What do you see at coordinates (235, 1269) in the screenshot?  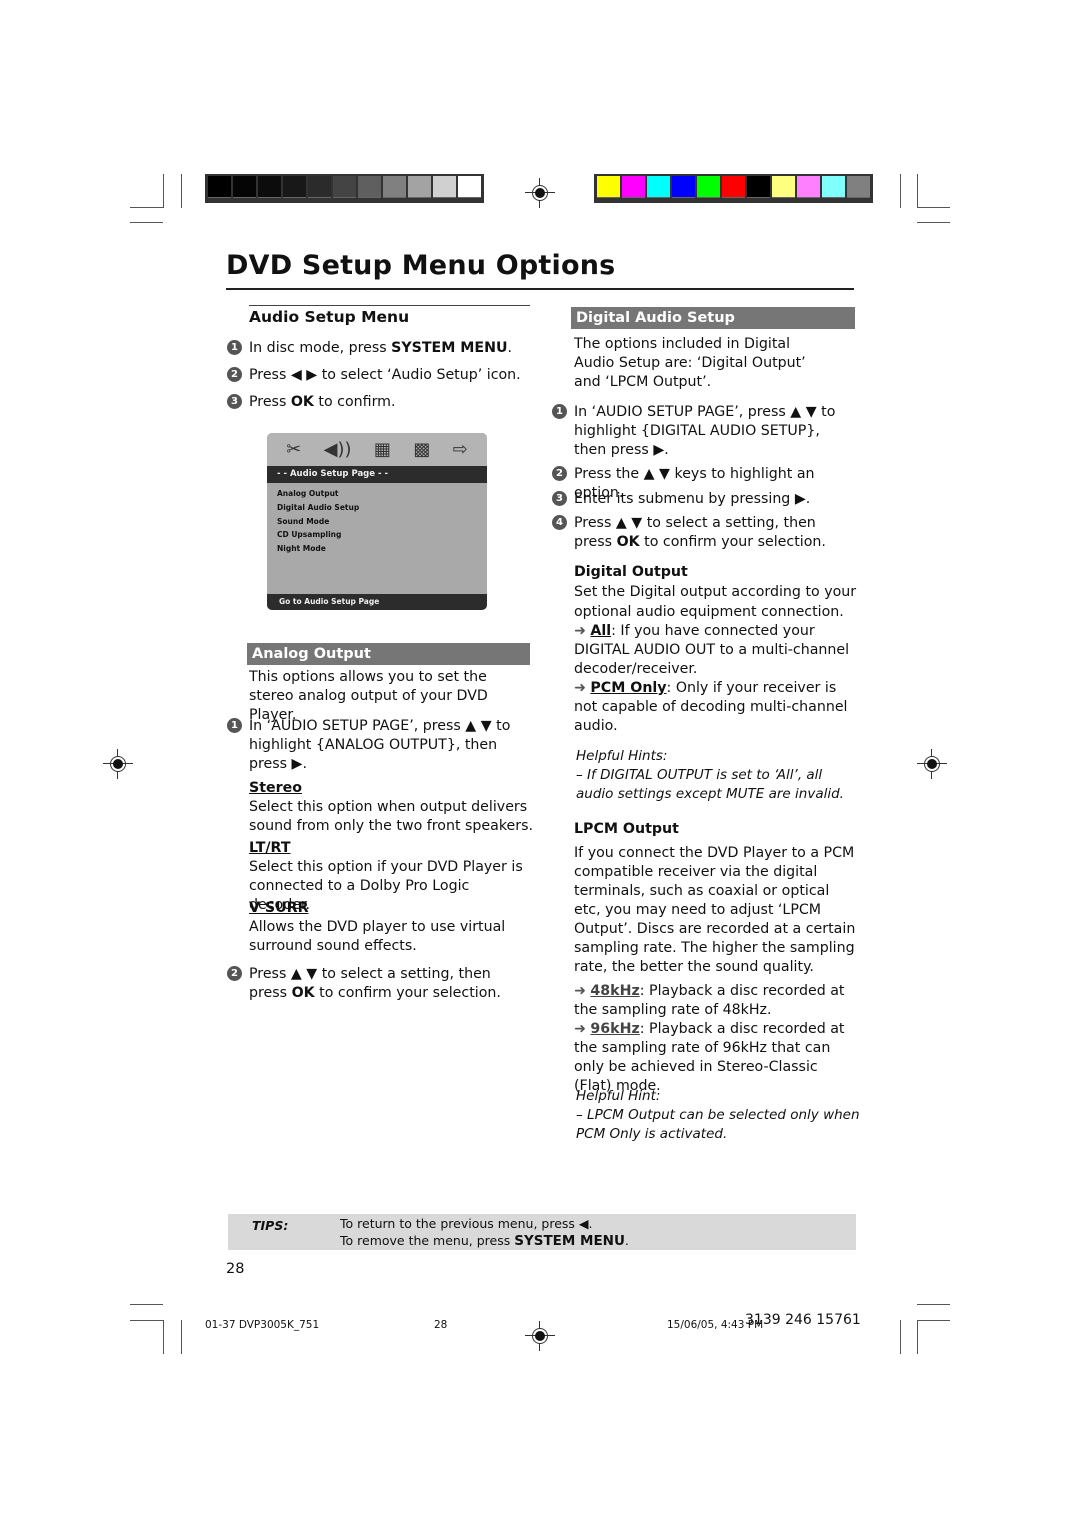 I see `page-number: 28` at bounding box center [235, 1269].